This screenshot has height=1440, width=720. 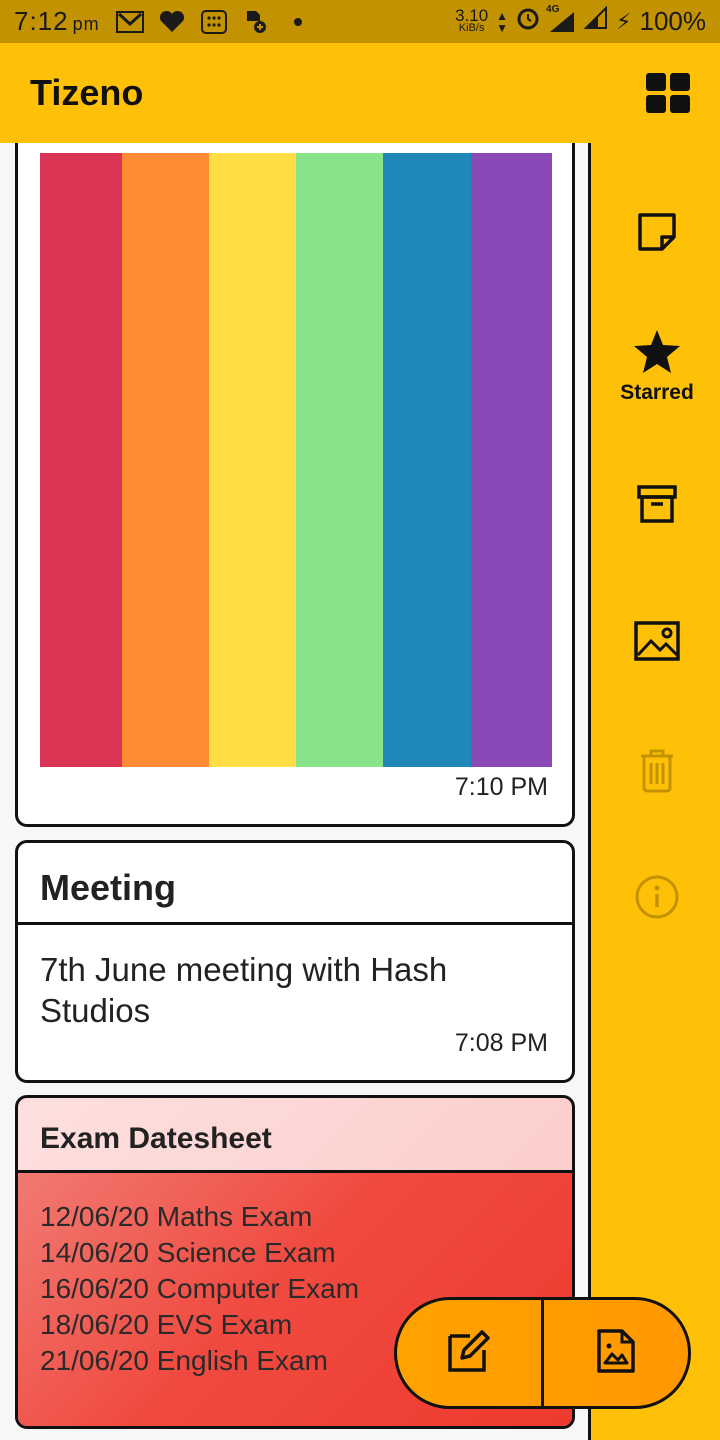 What do you see at coordinates (295, 1135) in the screenshot?
I see `note-title: Exam Datesheet` at bounding box center [295, 1135].